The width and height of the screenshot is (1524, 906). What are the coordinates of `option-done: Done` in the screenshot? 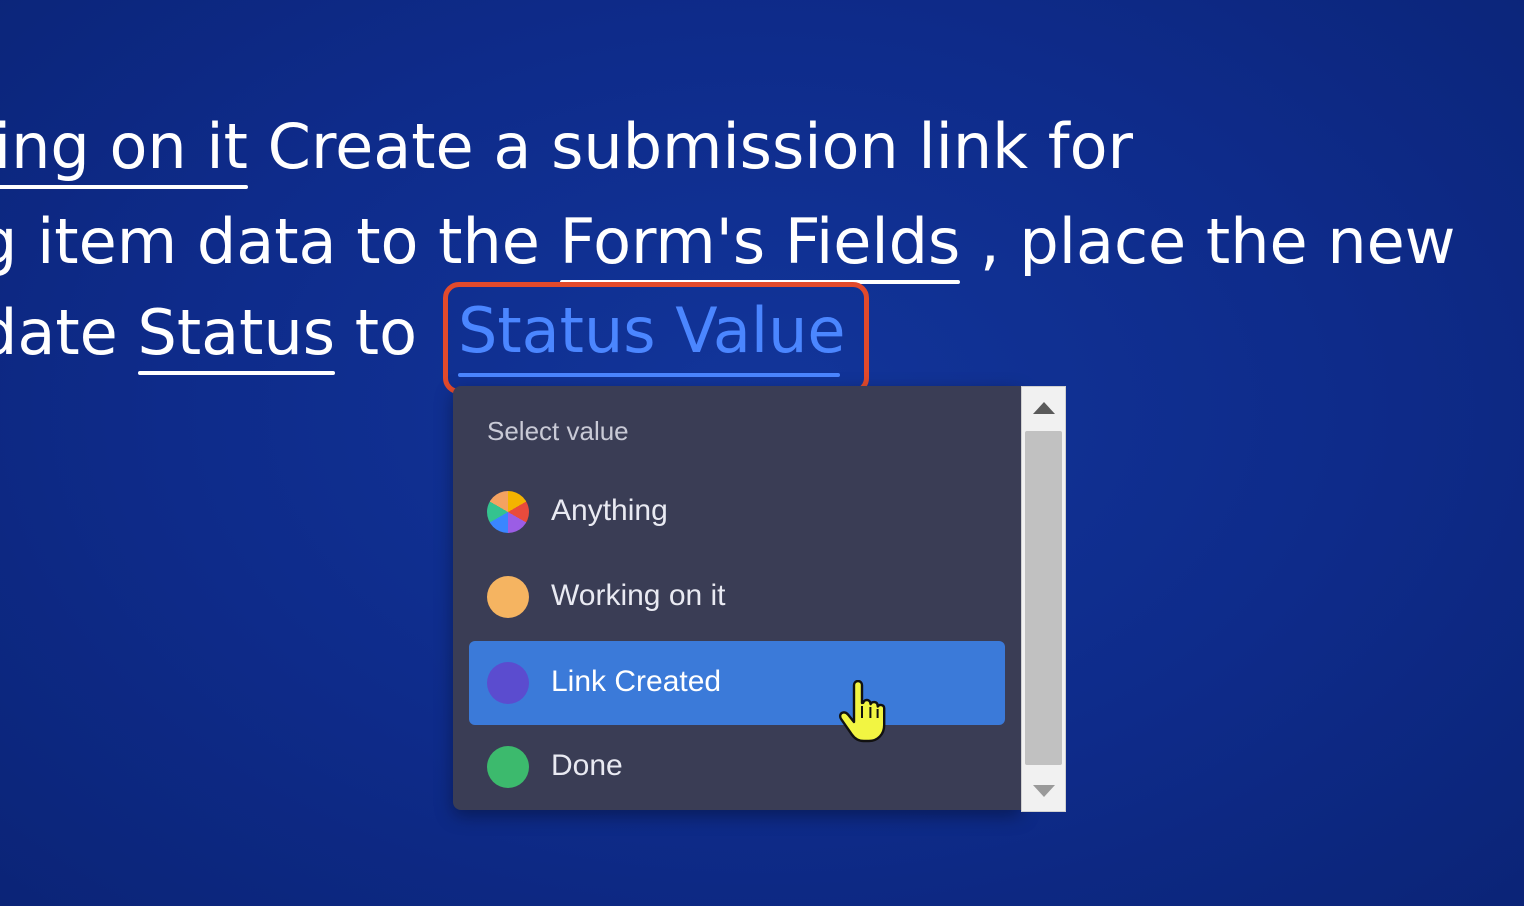 It's located at (737, 767).